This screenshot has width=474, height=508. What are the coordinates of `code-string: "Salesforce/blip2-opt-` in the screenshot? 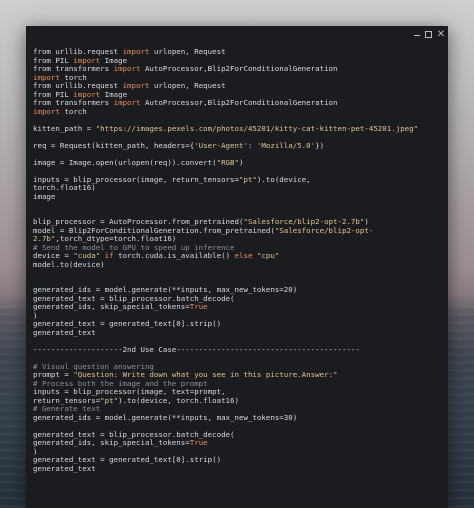 It's located at (324, 230).